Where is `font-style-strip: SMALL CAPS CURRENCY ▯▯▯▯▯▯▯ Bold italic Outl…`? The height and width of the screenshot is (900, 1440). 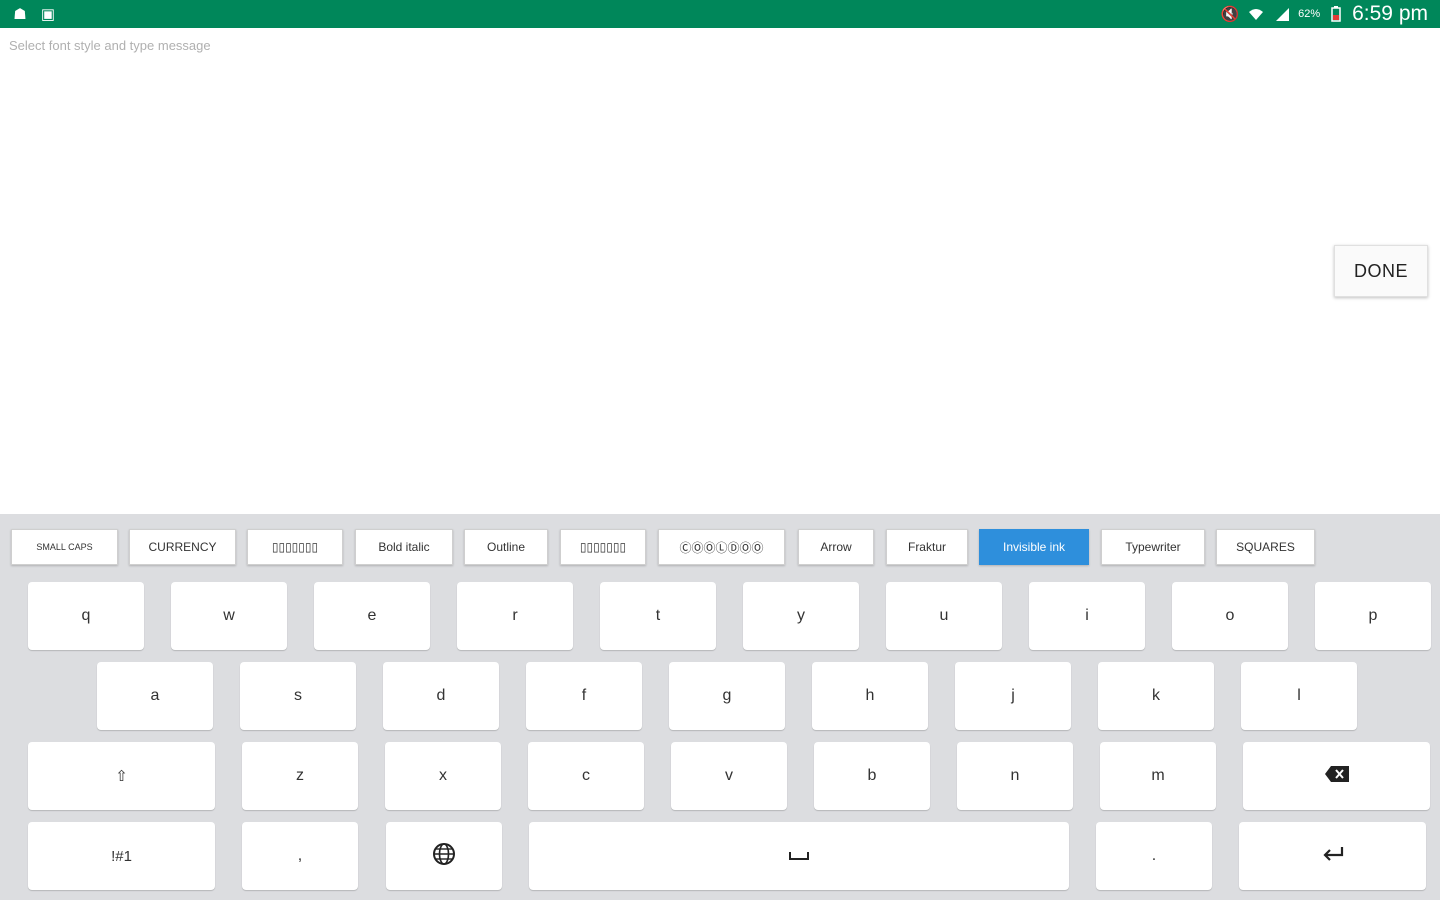
font-style-strip: SMALL CAPS CURRENCY ▯▯▯▯▯▯▯ Bold italic Outl… is located at coordinates (720, 547).